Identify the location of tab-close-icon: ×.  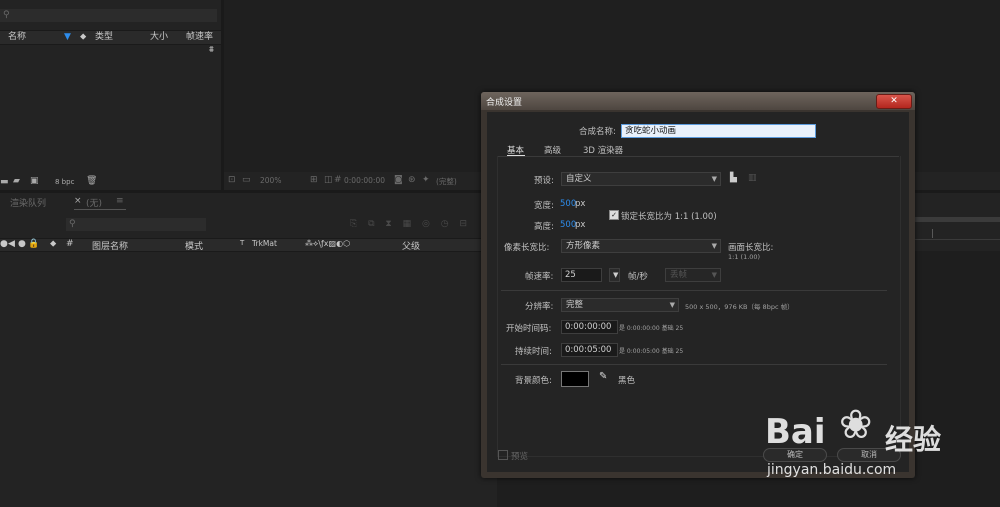
(78, 201).